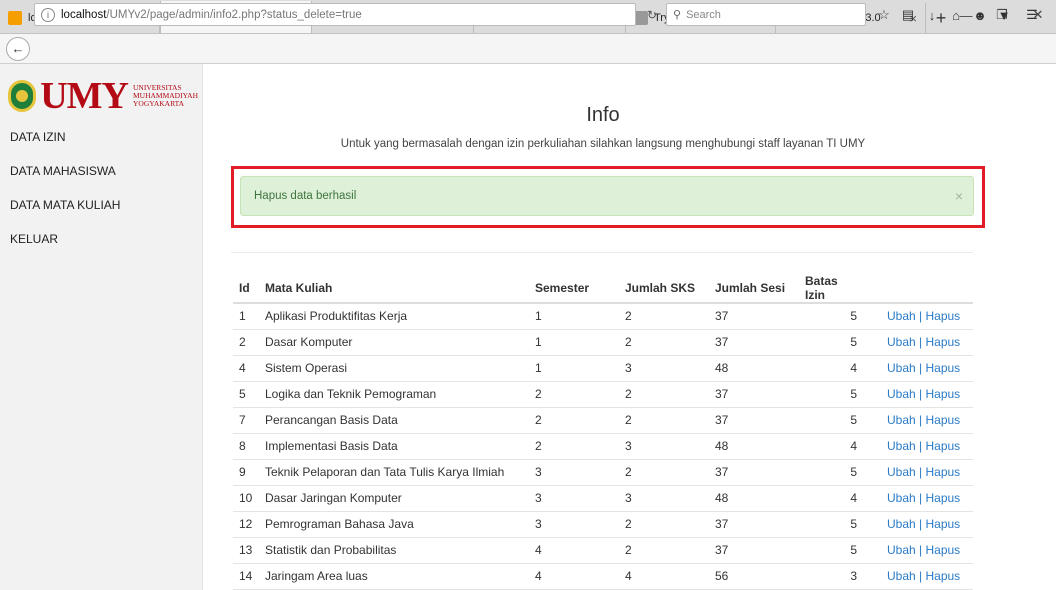 Image resolution: width=1056 pixels, height=590 pixels. Describe the element at coordinates (959, 196) in the screenshot. I see `alert-close-icon: ×` at that location.